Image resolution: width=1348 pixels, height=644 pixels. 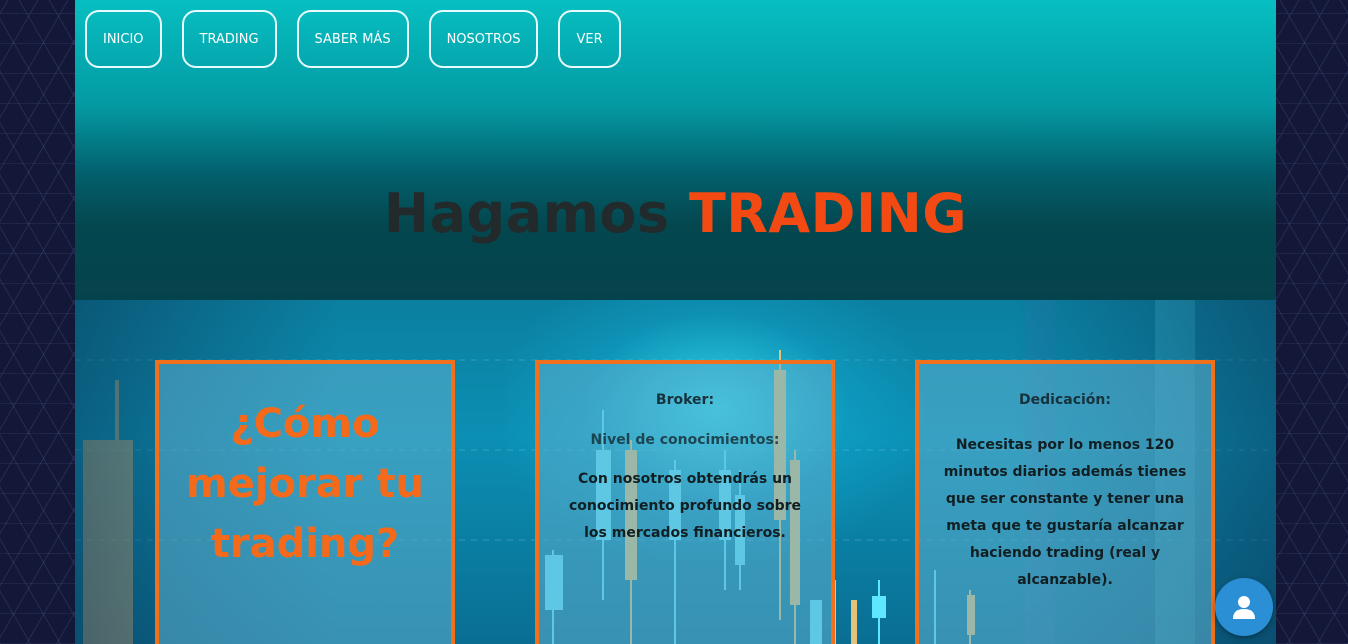 What do you see at coordinates (229, 39) in the screenshot?
I see `nav-trading: TRADING` at bounding box center [229, 39].